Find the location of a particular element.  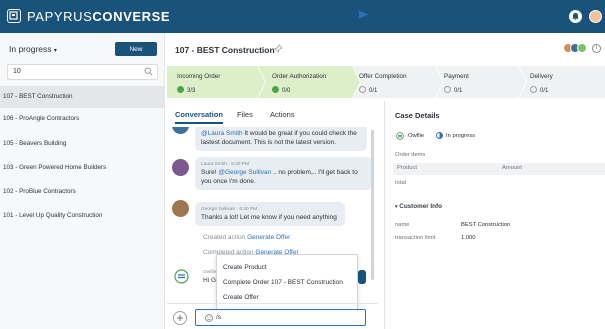

lead-search-input: 10 is located at coordinates (82, 72).